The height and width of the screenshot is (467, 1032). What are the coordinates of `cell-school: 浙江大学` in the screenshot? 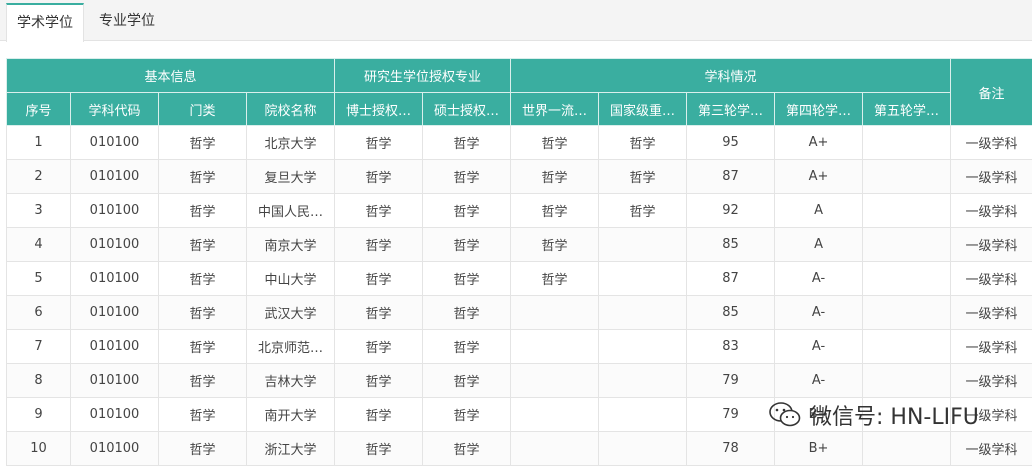 It's located at (290, 448).